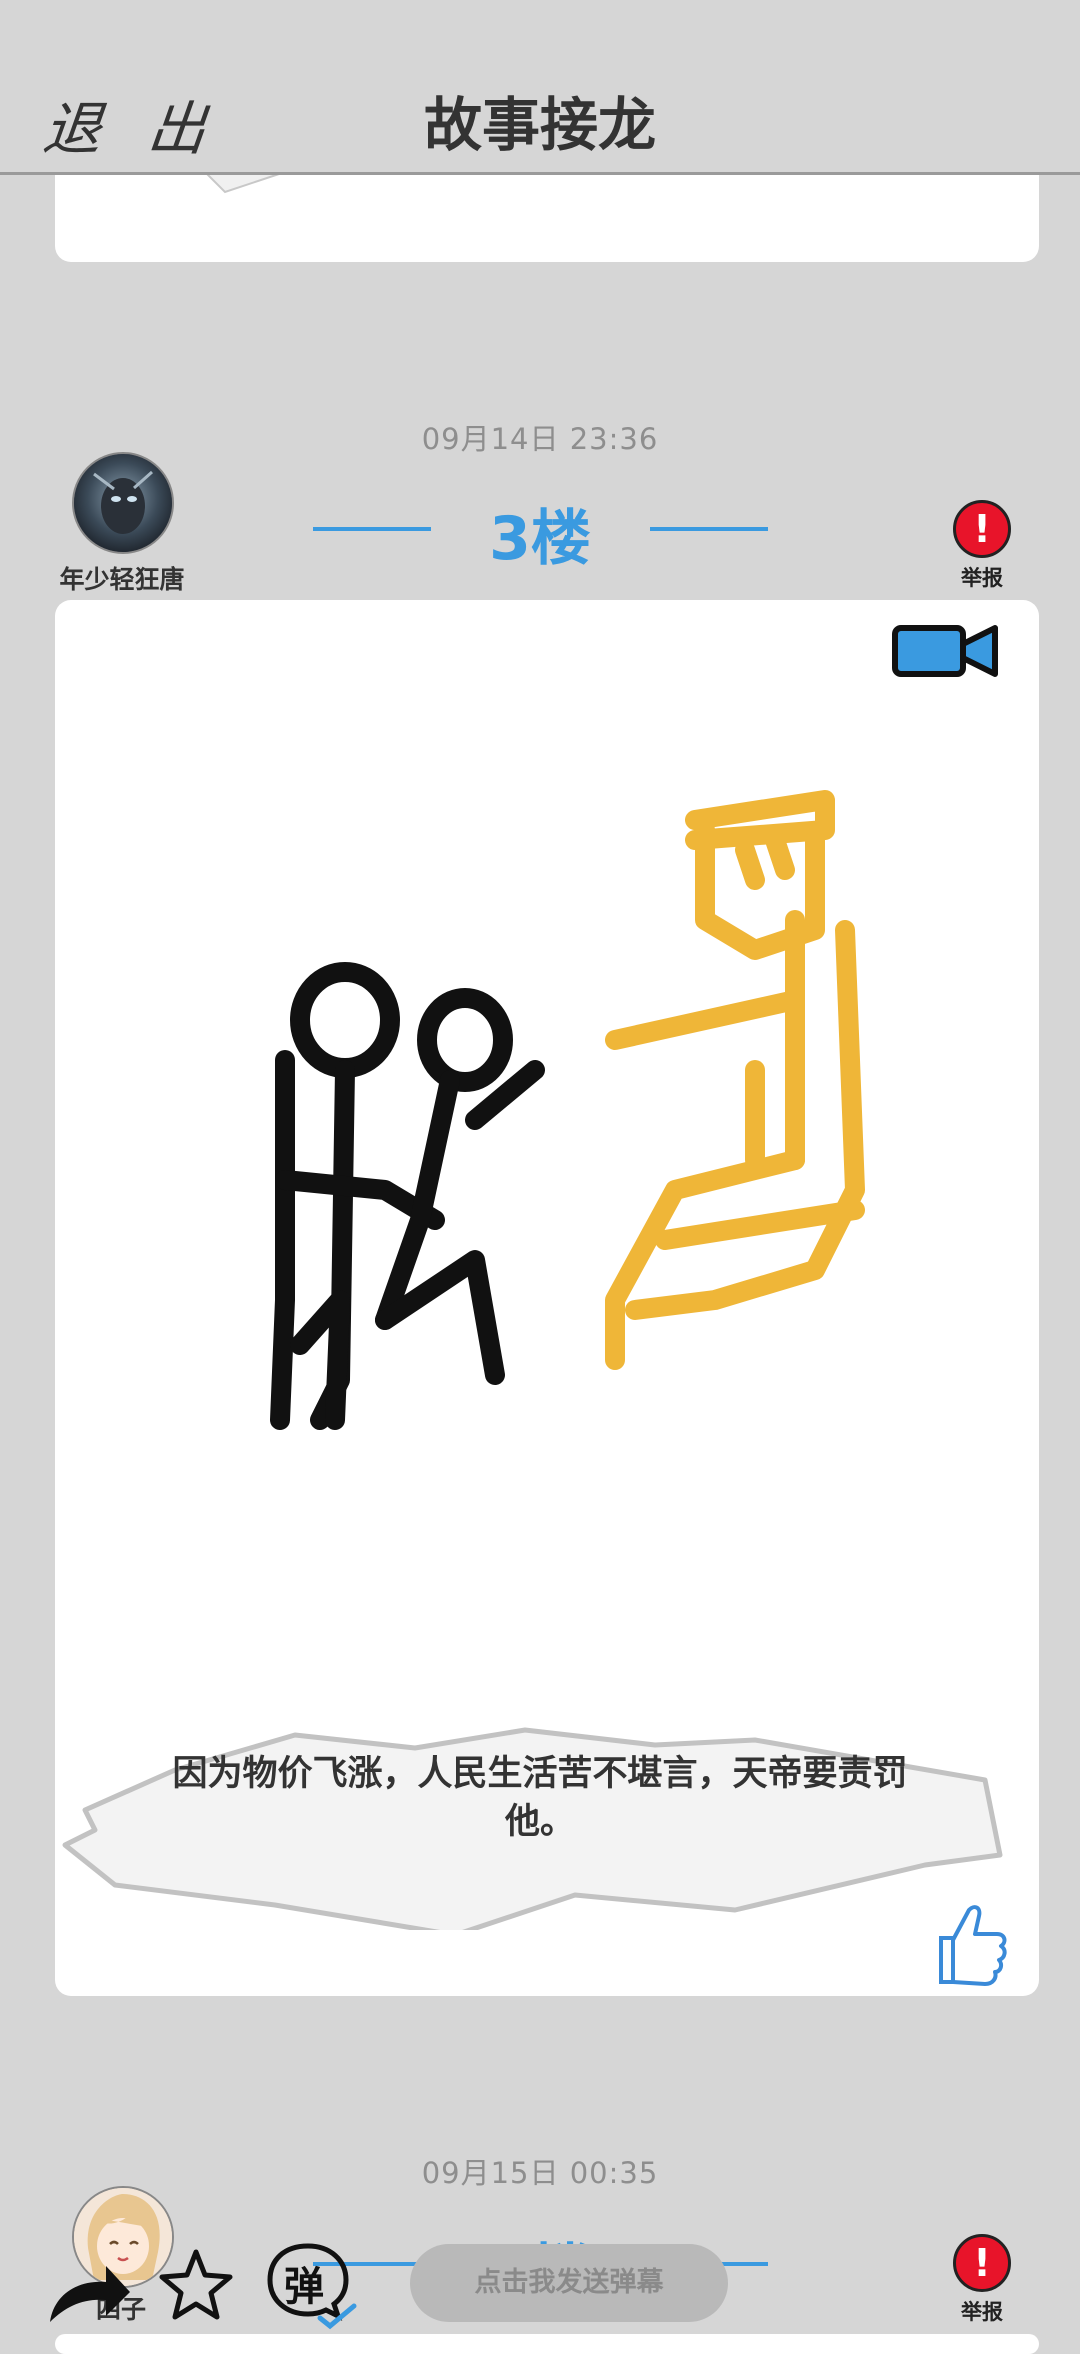 This screenshot has width=1080, height=2354. What do you see at coordinates (540, 539) in the screenshot?
I see `floor-number: 3楼` at bounding box center [540, 539].